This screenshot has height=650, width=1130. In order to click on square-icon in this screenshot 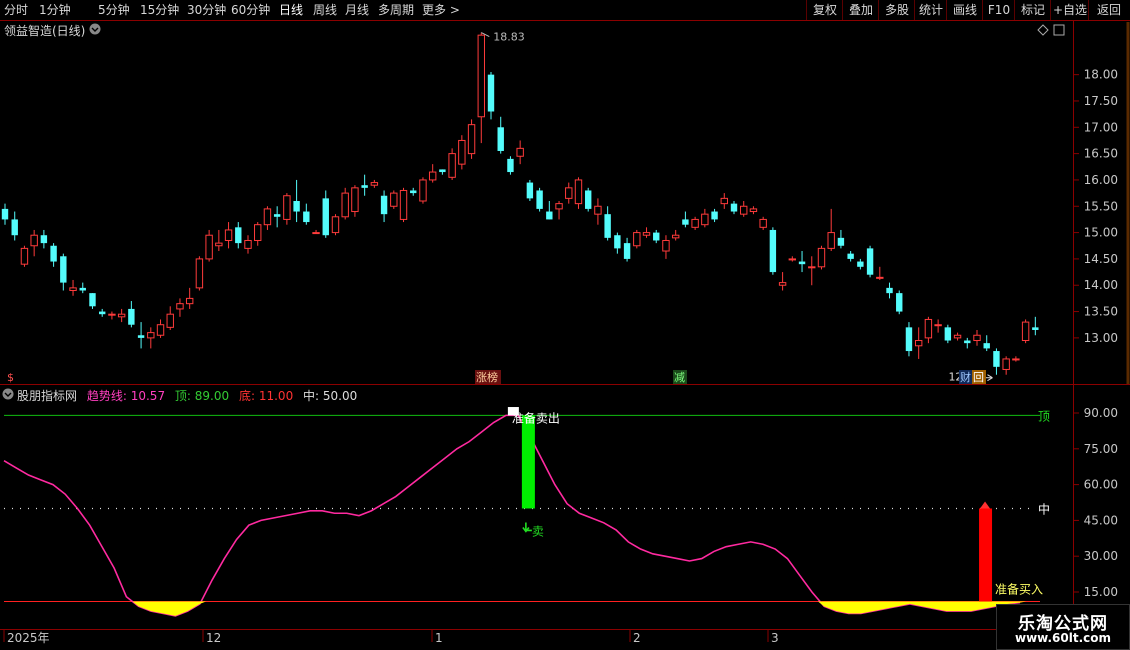, I will do `click(1059, 30)`.